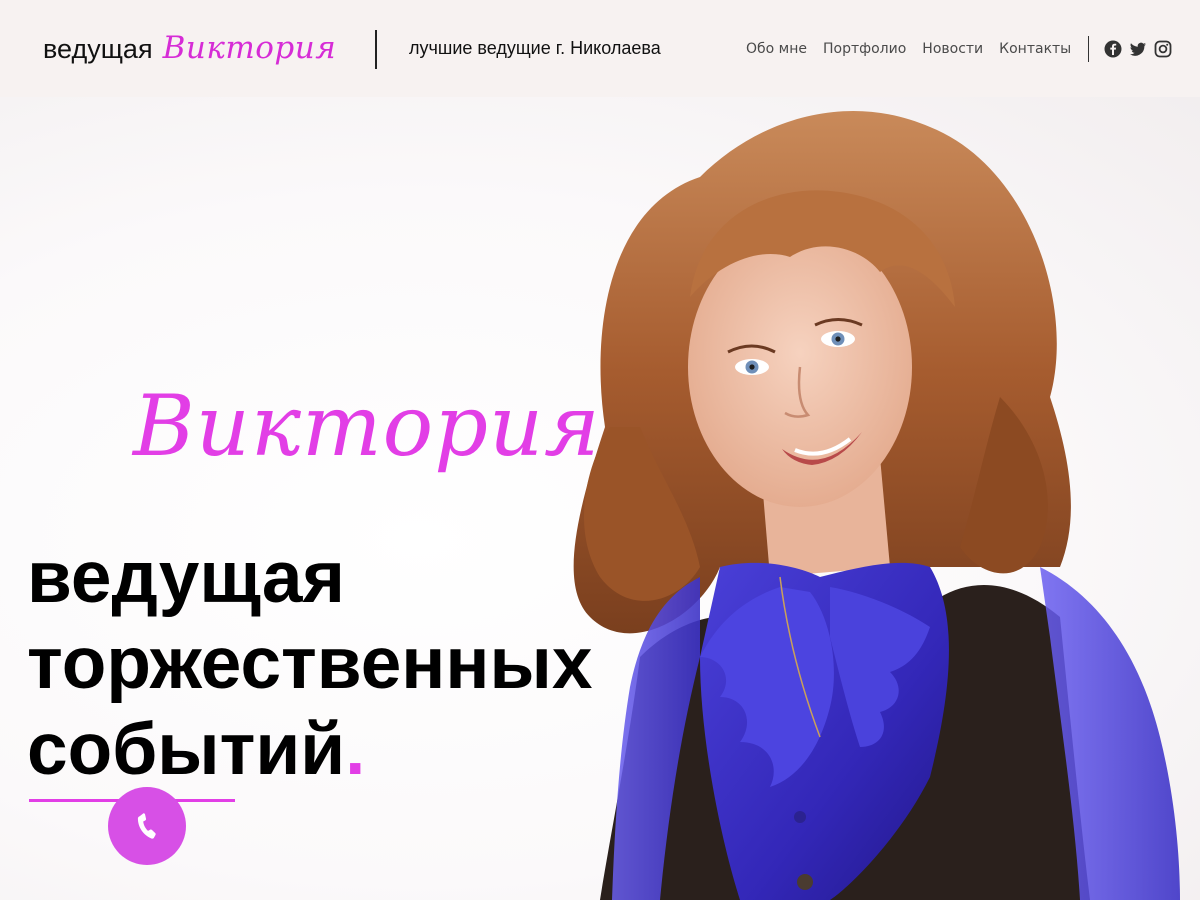 This screenshot has width=1200, height=900. What do you see at coordinates (367, 426) in the screenshot?
I see `hero-name: Виктория` at bounding box center [367, 426].